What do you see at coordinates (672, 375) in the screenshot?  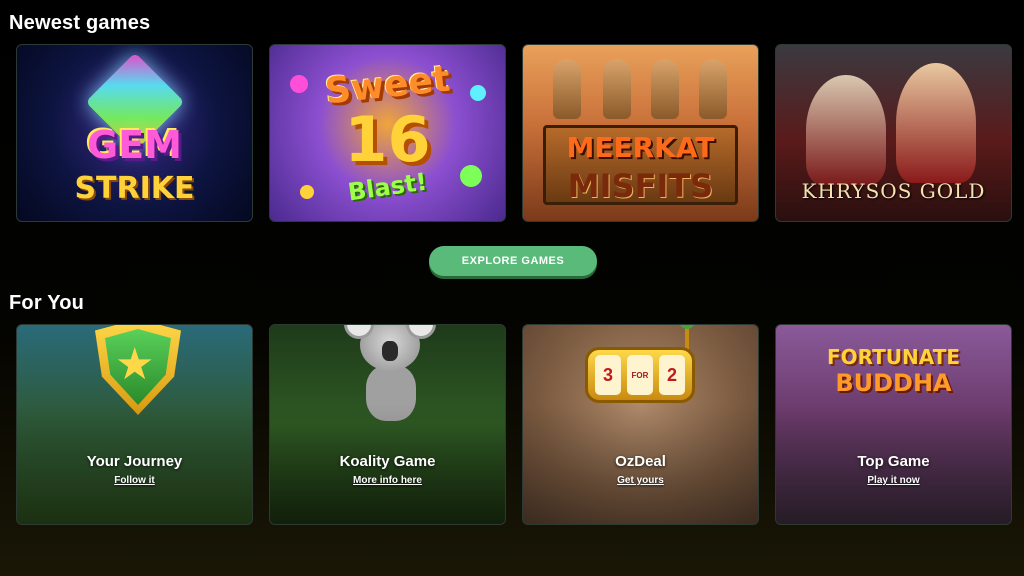 I see `slot-reel: 2` at bounding box center [672, 375].